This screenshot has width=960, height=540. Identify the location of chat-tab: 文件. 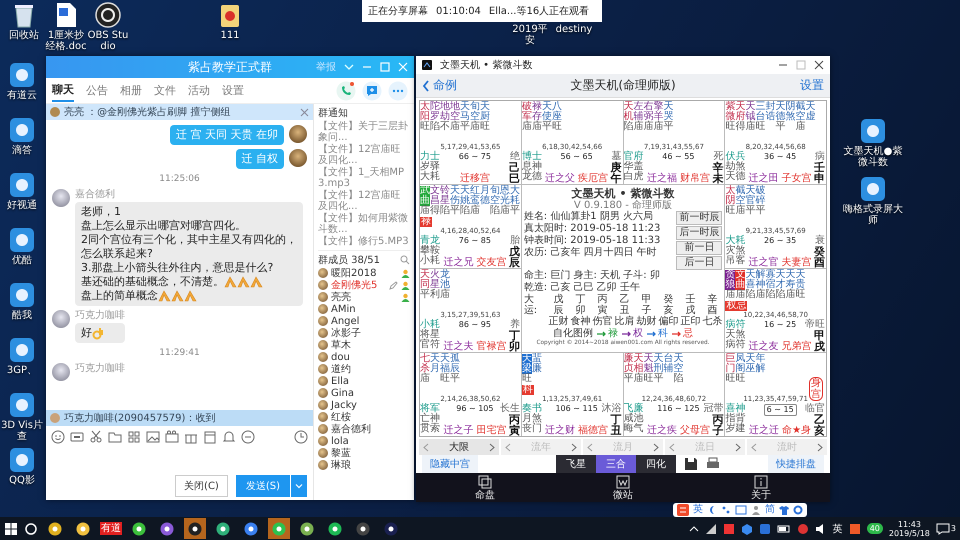
(165, 90).